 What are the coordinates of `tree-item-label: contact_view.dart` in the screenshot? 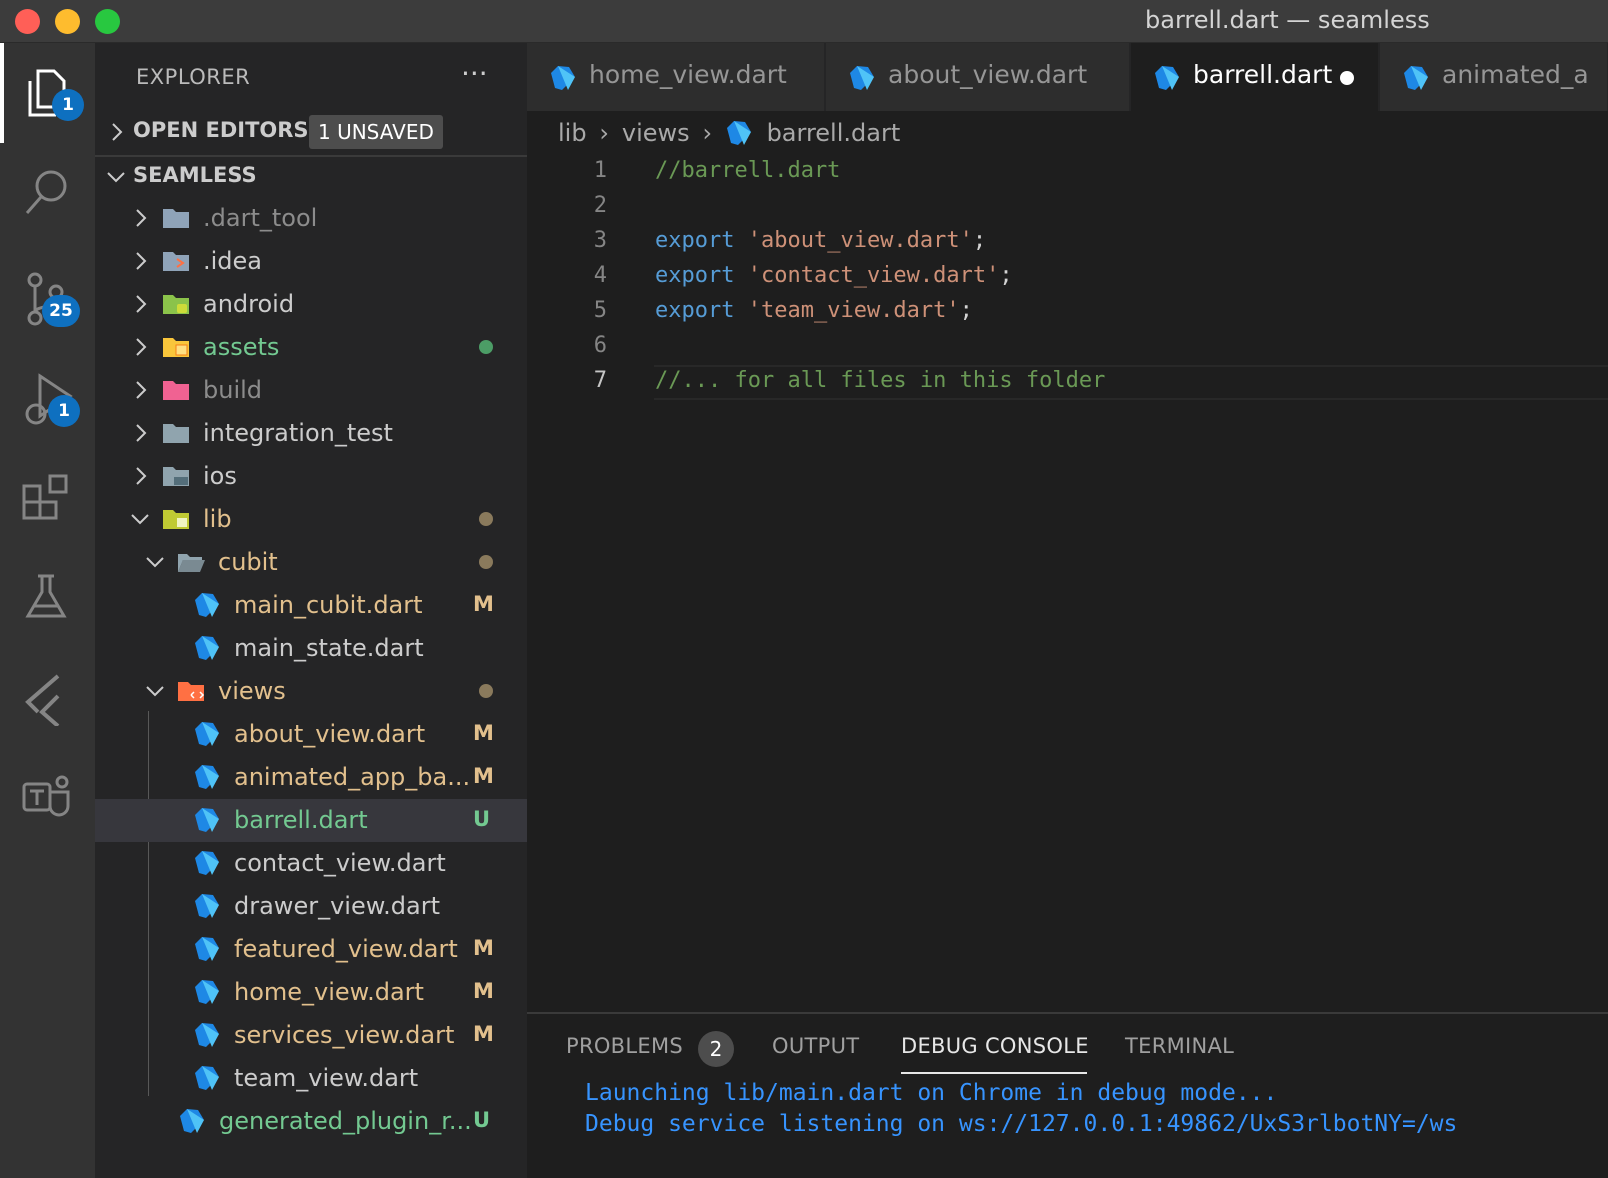 It's located at (340, 863).